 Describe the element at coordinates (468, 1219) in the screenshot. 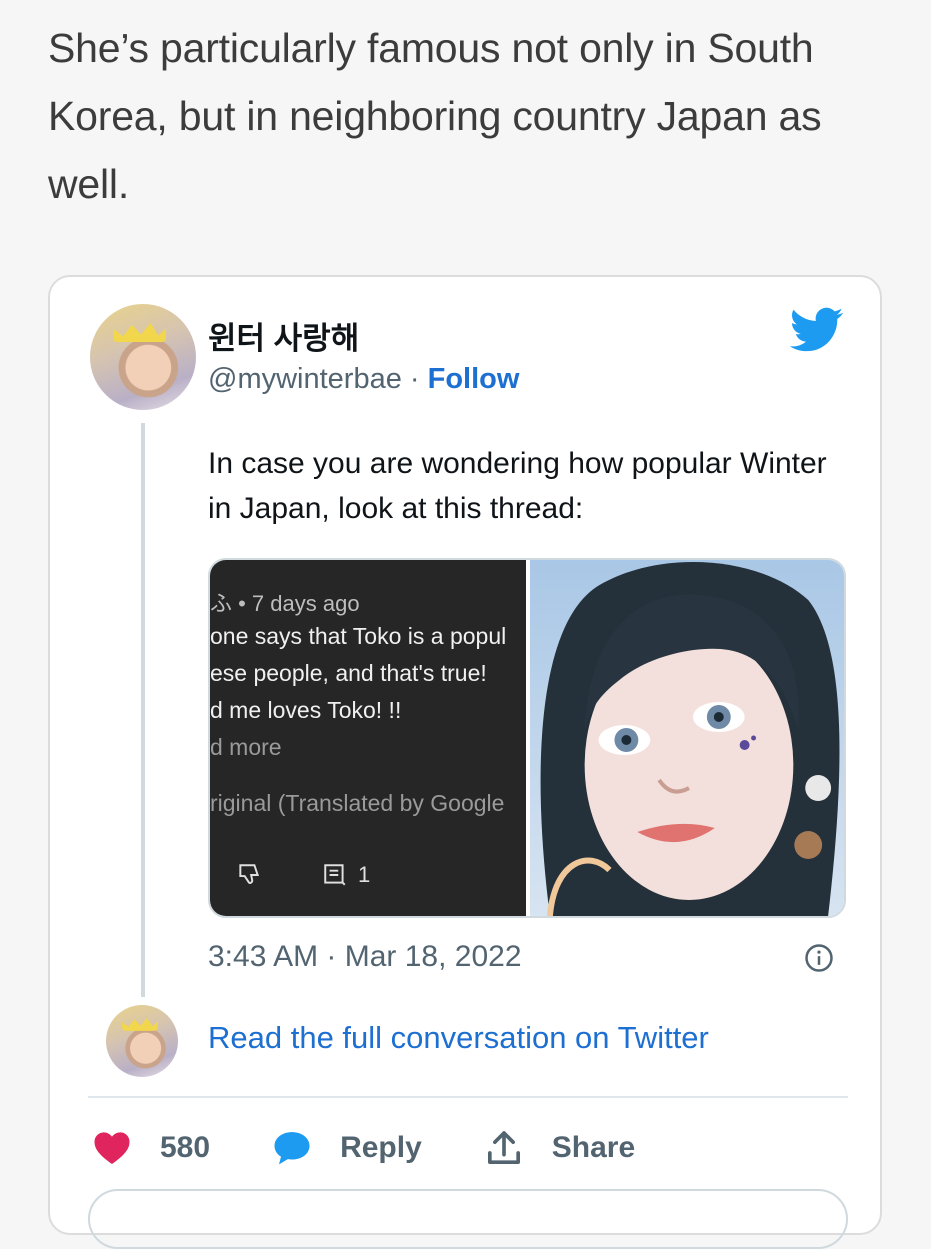

I see `more-tweets-button` at that location.